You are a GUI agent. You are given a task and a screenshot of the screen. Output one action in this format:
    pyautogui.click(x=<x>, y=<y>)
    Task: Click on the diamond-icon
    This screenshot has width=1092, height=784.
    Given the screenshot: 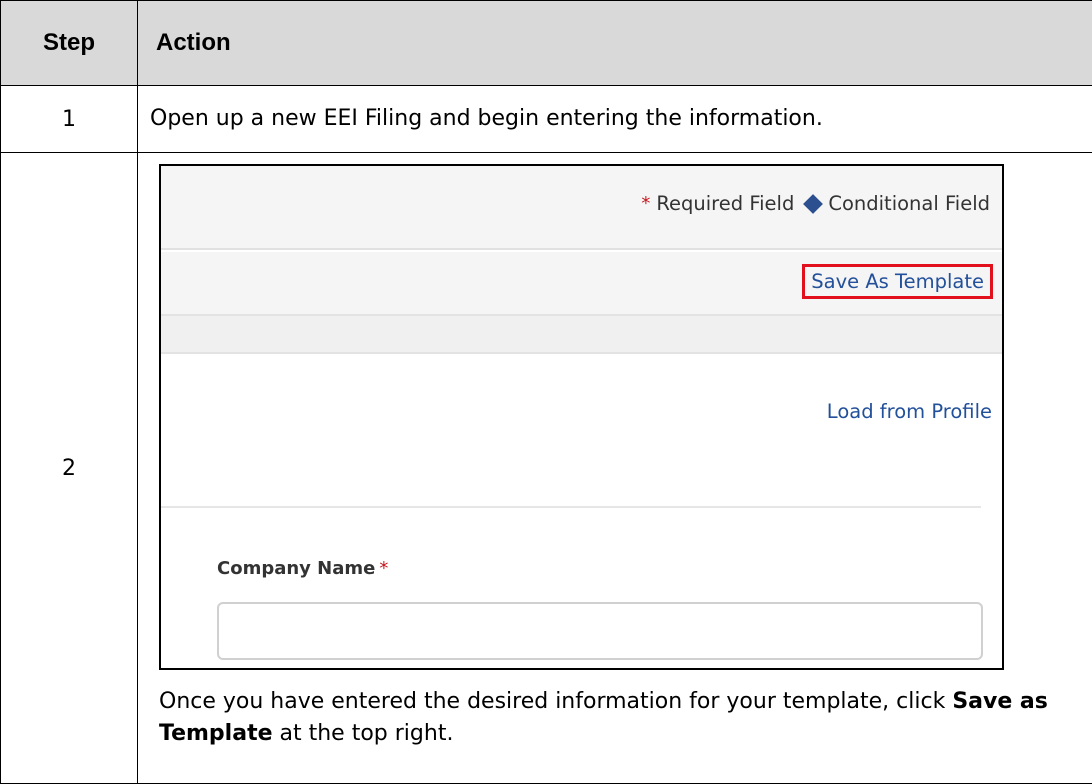 What is the action you would take?
    pyautogui.click(x=813, y=204)
    